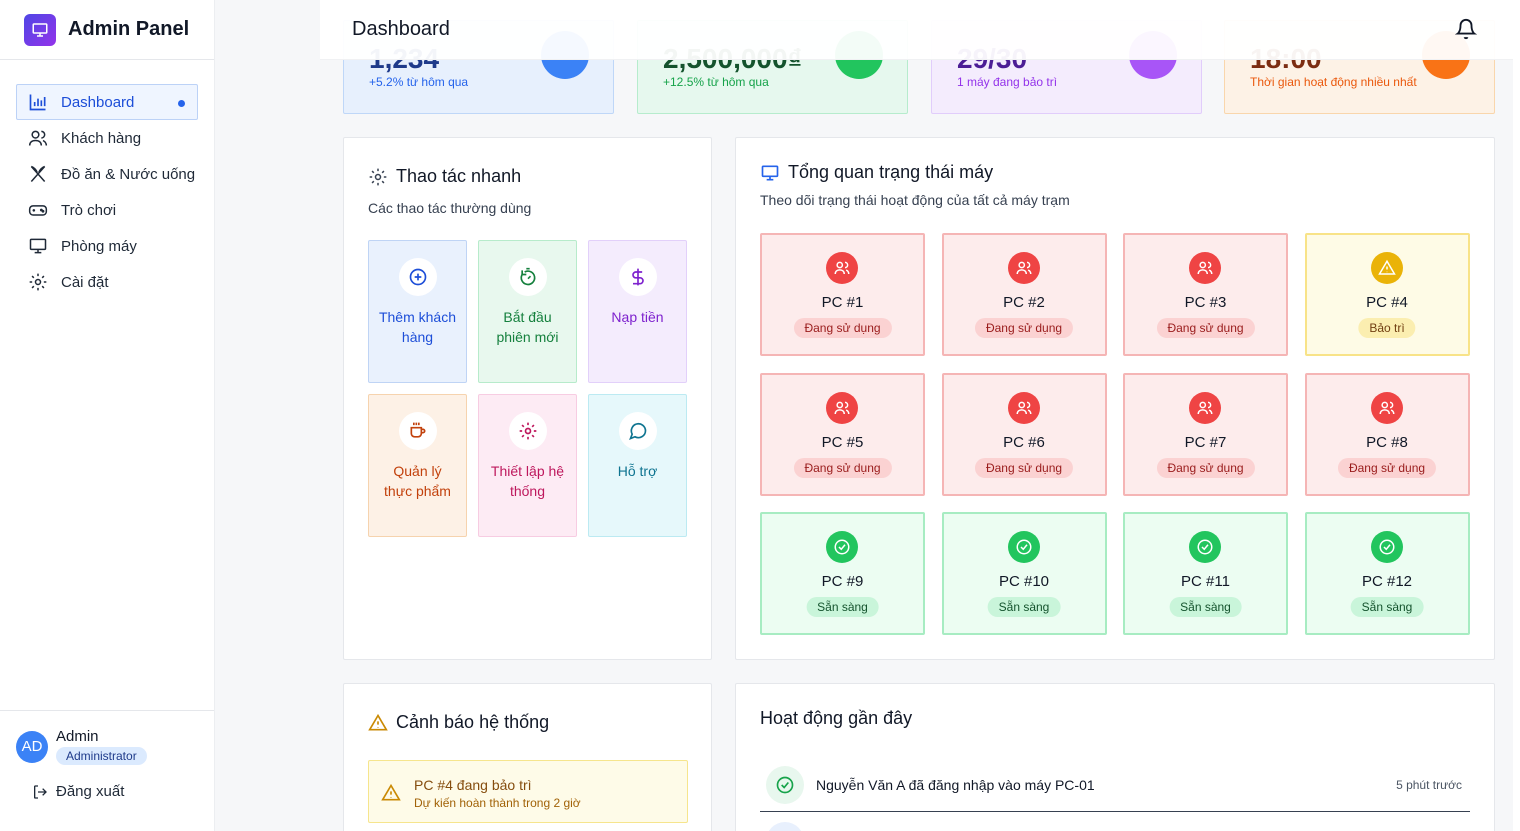 The width and height of the screenshot is (1520, 831). What do you see at coordinates (716, 82) in the screenshot?
I see `stat-subtitle: +12.5% từ hôm qua` at bounding box center [716, 82].